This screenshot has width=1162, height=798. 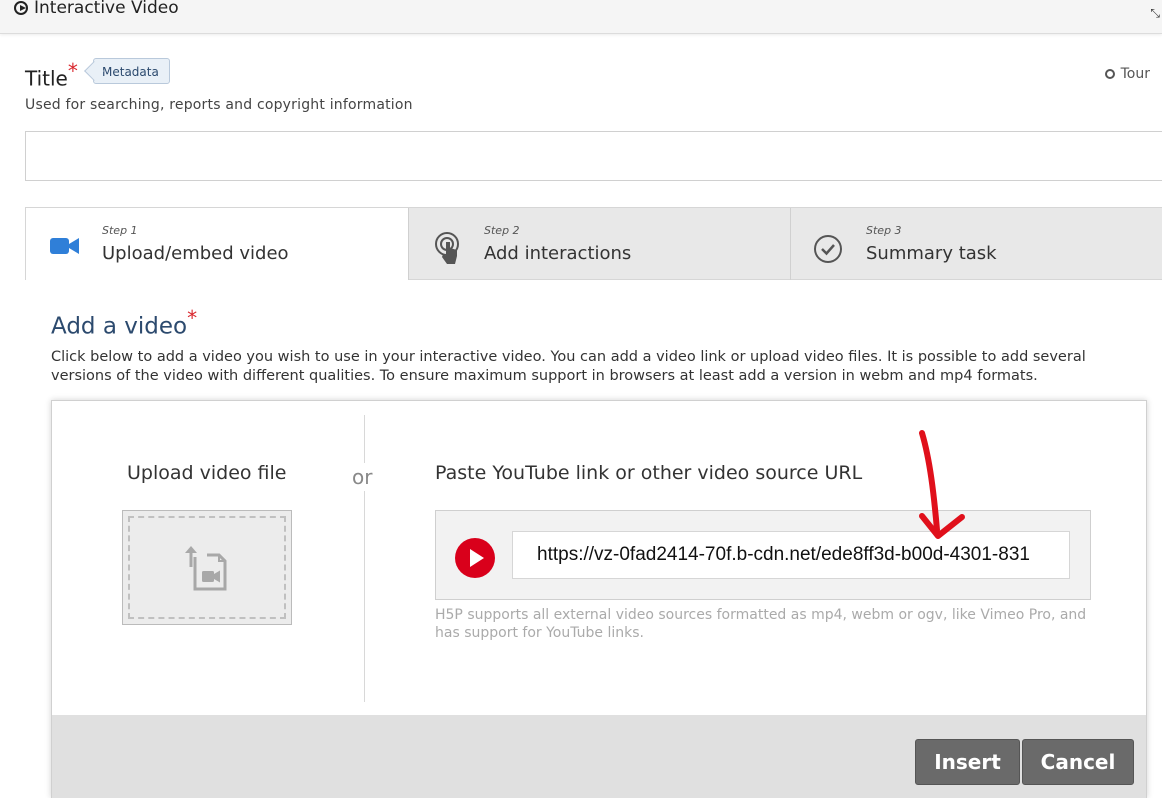 I want to click on title-input, so click(x=593, y=156).